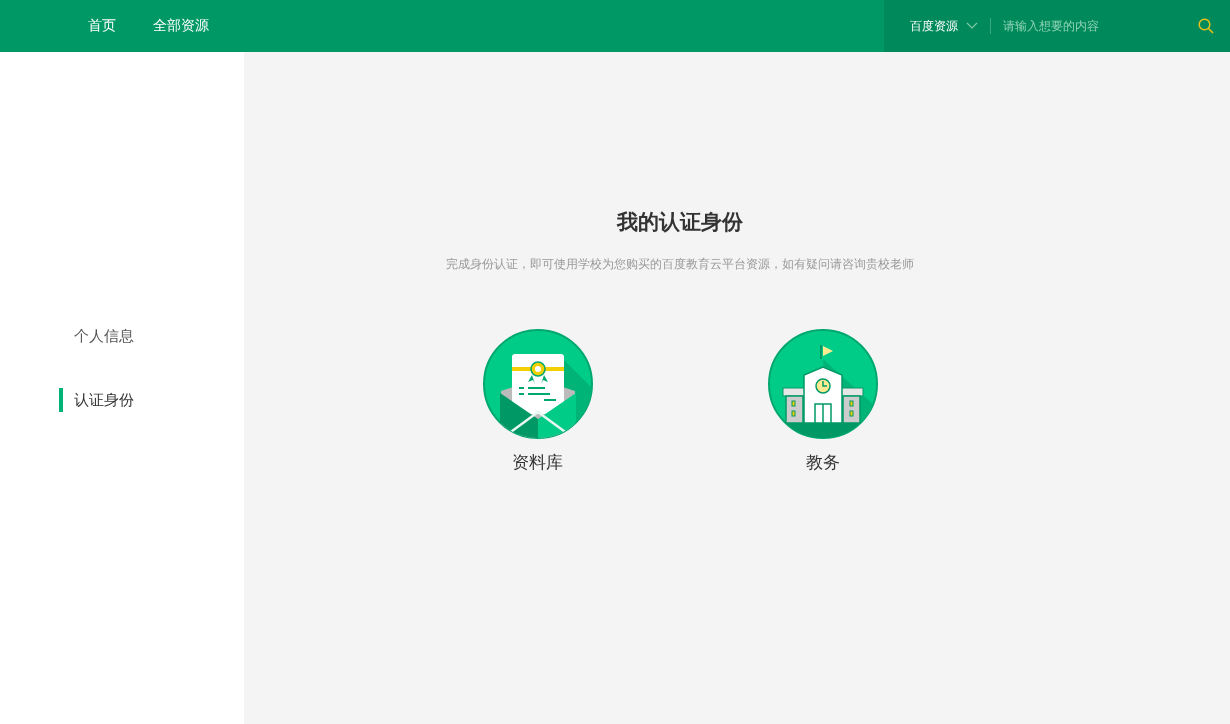  Describe the element at coordinates (1206, 26) in the screenshot. I see `search-icon` at that location.